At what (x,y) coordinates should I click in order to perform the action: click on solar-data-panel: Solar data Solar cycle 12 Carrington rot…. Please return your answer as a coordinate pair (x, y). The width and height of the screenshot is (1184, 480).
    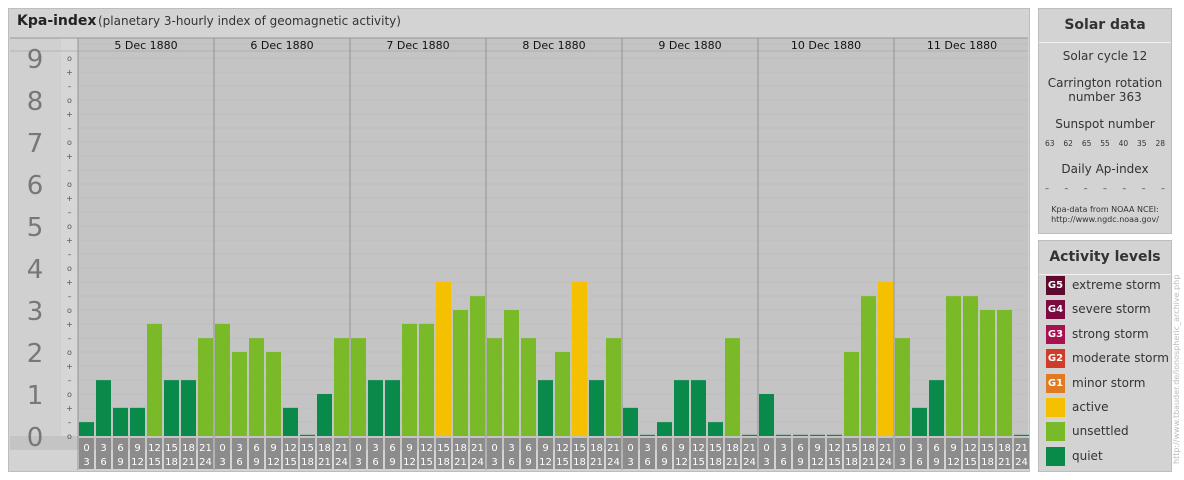
    Looking at the image, I should click on (1105, 121).